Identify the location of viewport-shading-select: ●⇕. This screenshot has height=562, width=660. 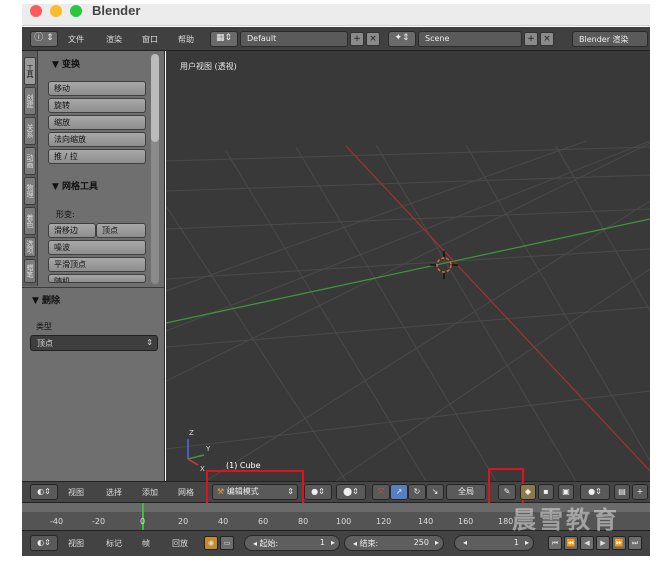
(318, 492).